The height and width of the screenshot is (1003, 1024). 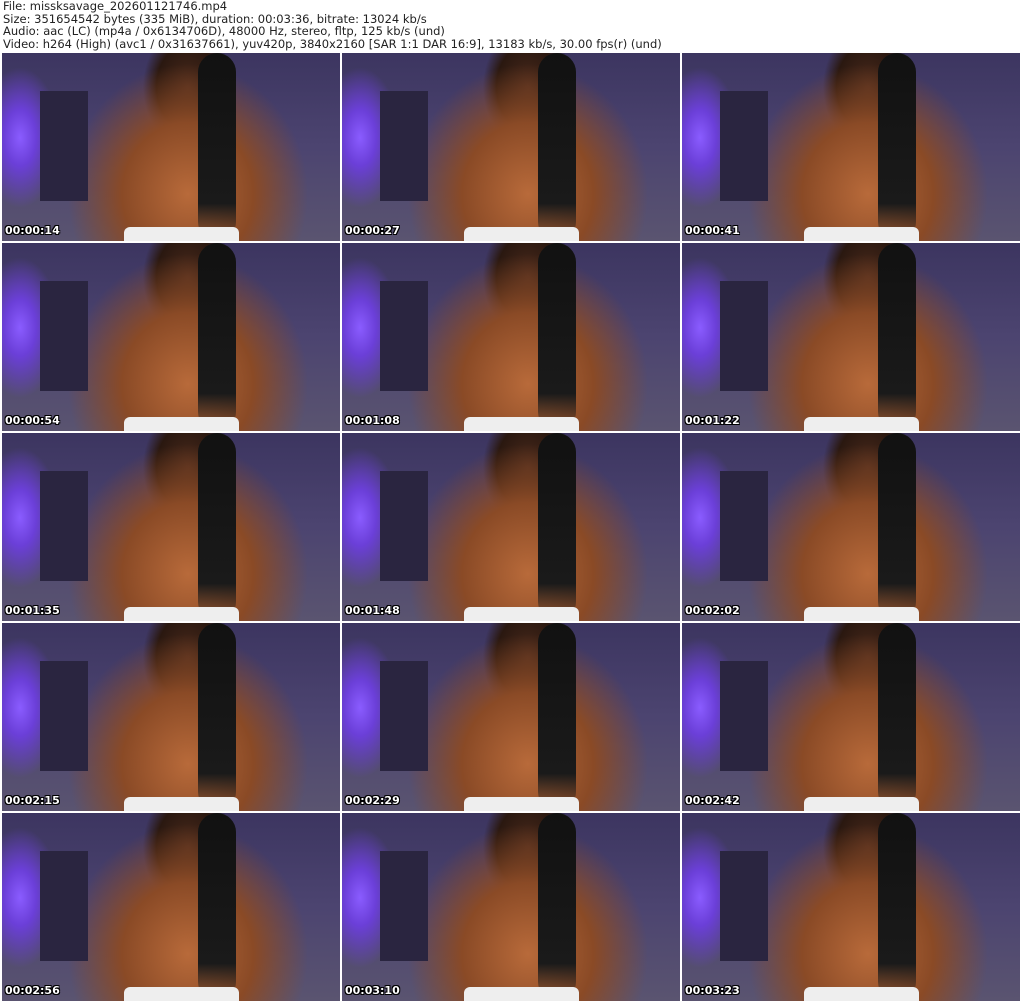 I want to click on video-thumbnail: 00:01:48, so click(x=511, y=527).